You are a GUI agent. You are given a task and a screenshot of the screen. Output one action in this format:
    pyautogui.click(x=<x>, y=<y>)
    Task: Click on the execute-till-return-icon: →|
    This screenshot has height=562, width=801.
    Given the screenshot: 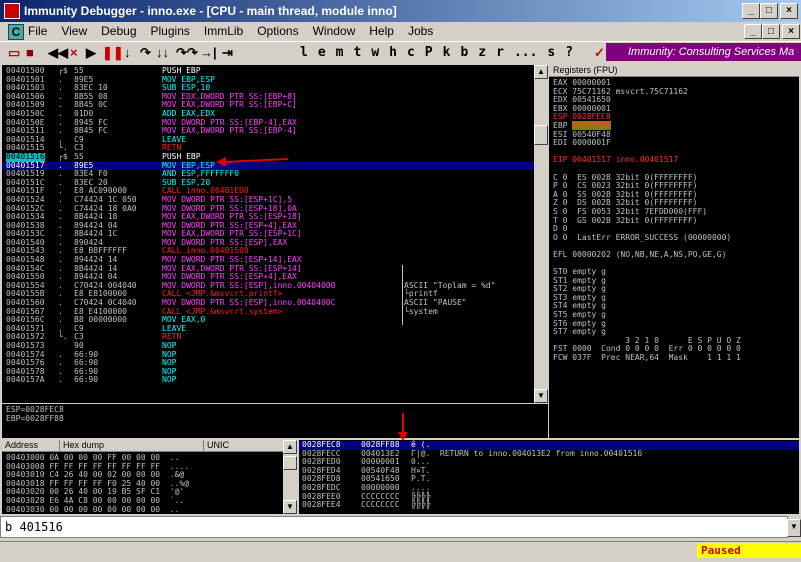 What is the action you would take?
    pyautogui.click(x=208, y=52)
    